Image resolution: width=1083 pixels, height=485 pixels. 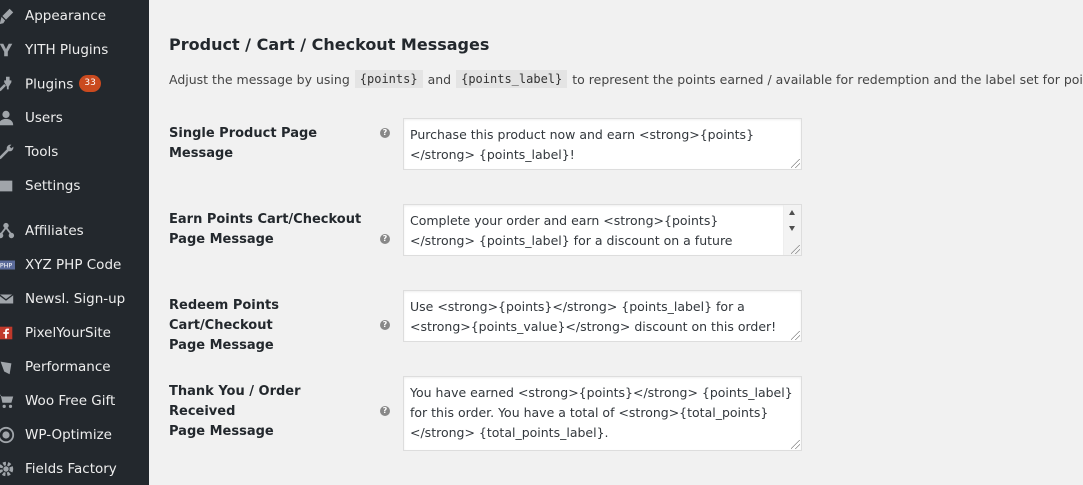 I want to click on user-icon, so click(x=8, y=118).